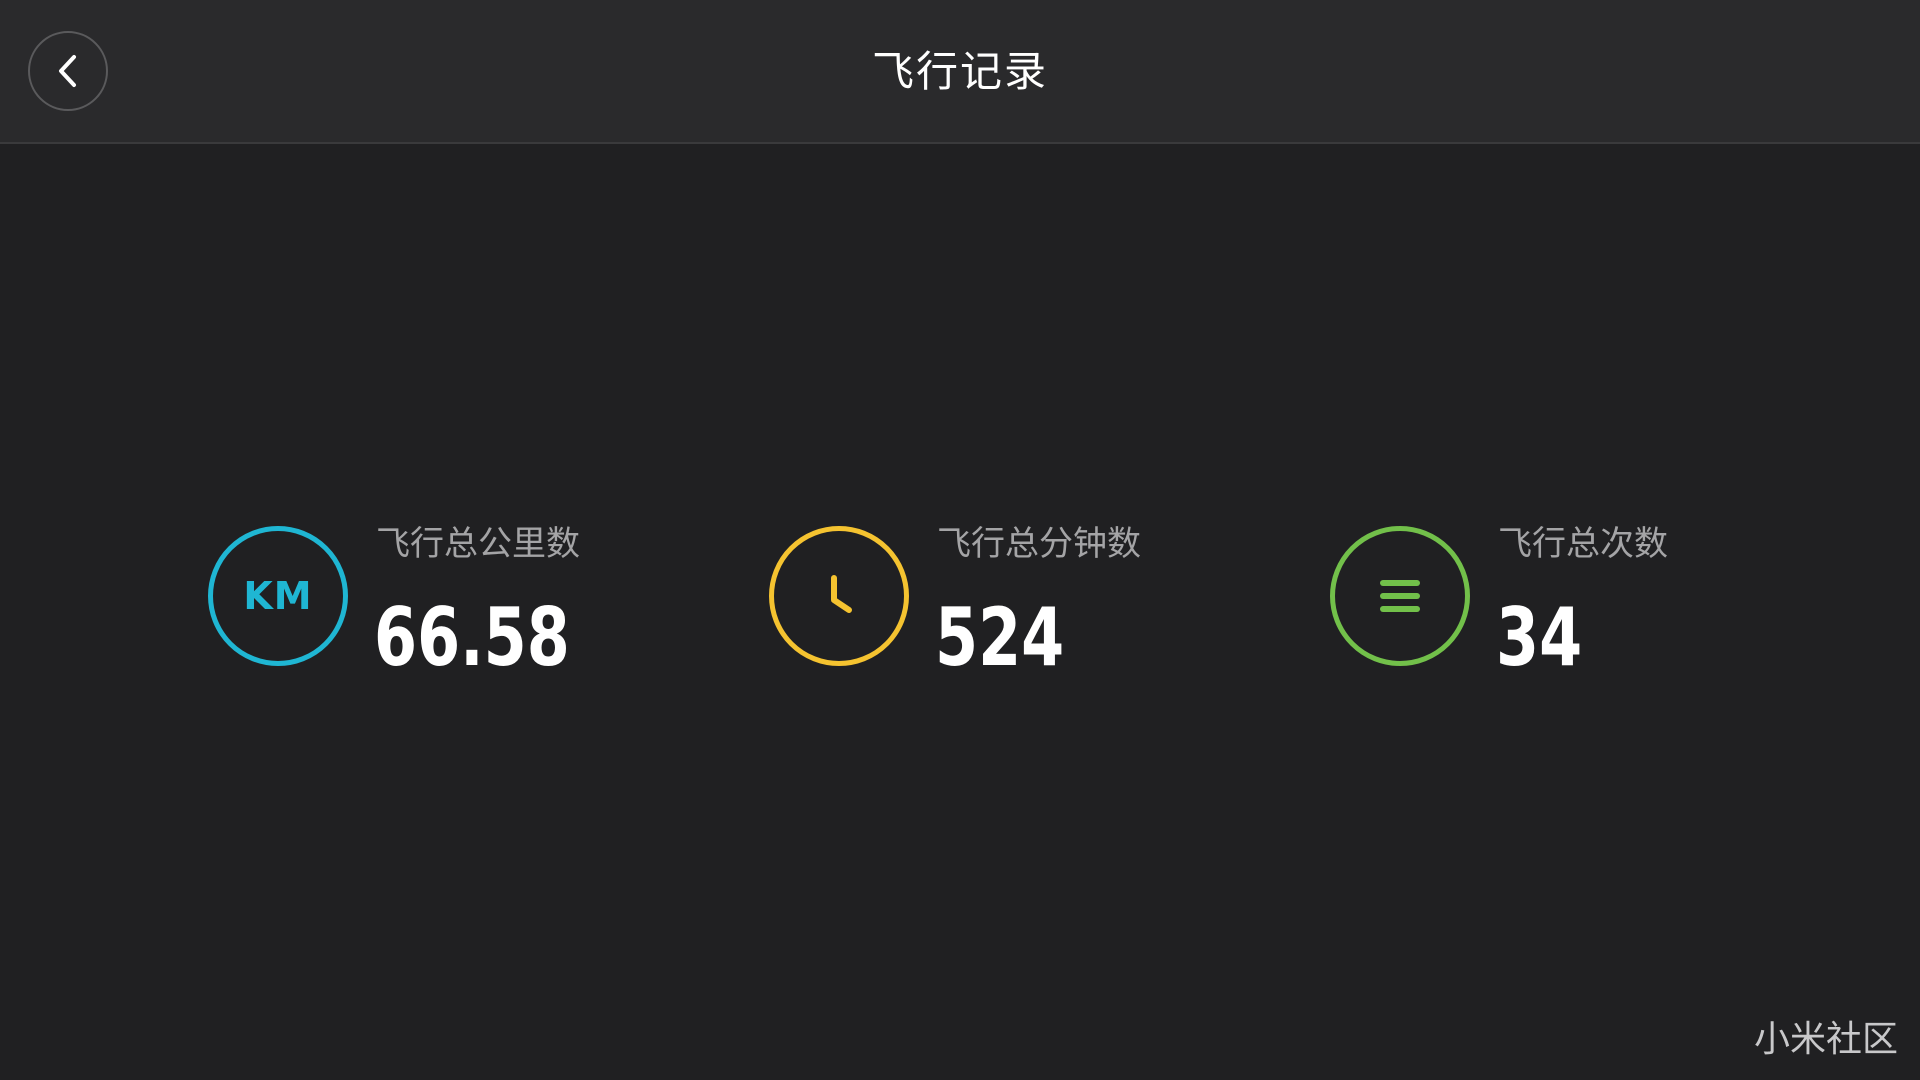 This screenshot has width=1920, height=1080. What do you see at coordinates (1400, 596) in the screenshot?
I see `list-icon` at bounding box center [1400, 596].